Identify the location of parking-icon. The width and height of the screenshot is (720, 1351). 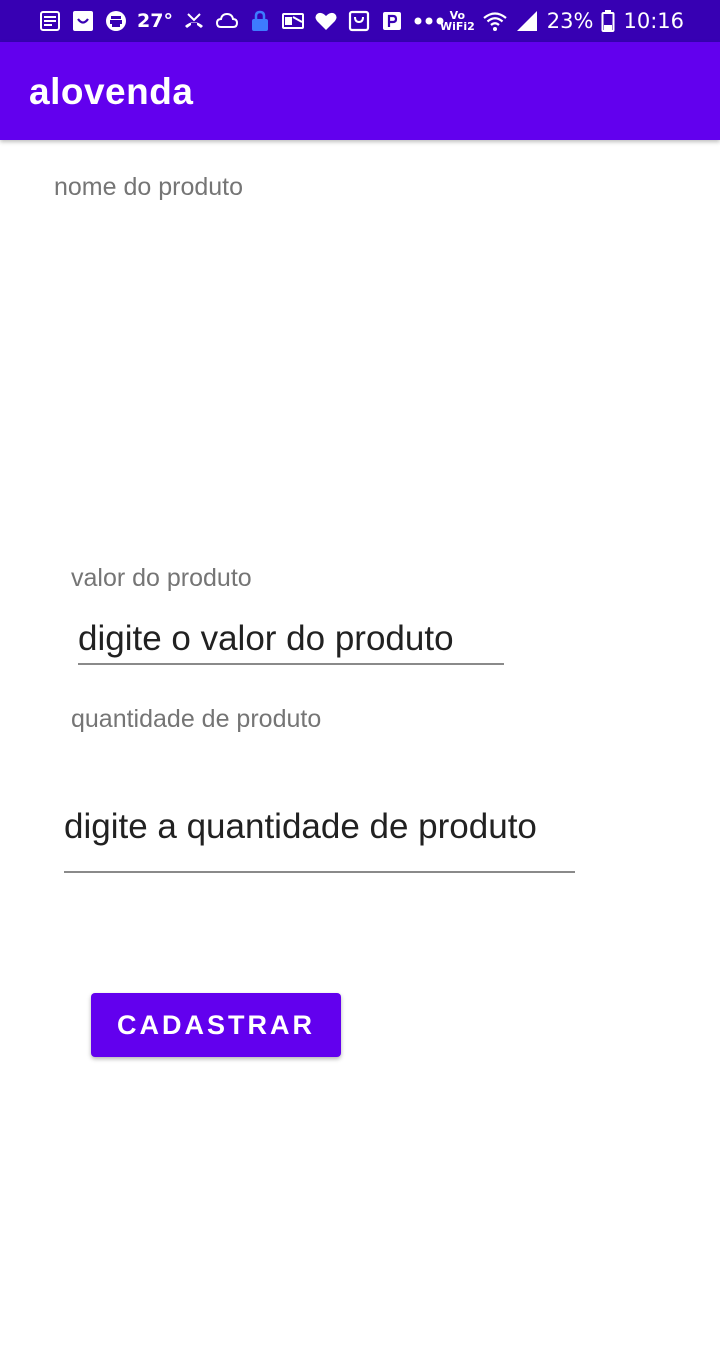
(392, 21).